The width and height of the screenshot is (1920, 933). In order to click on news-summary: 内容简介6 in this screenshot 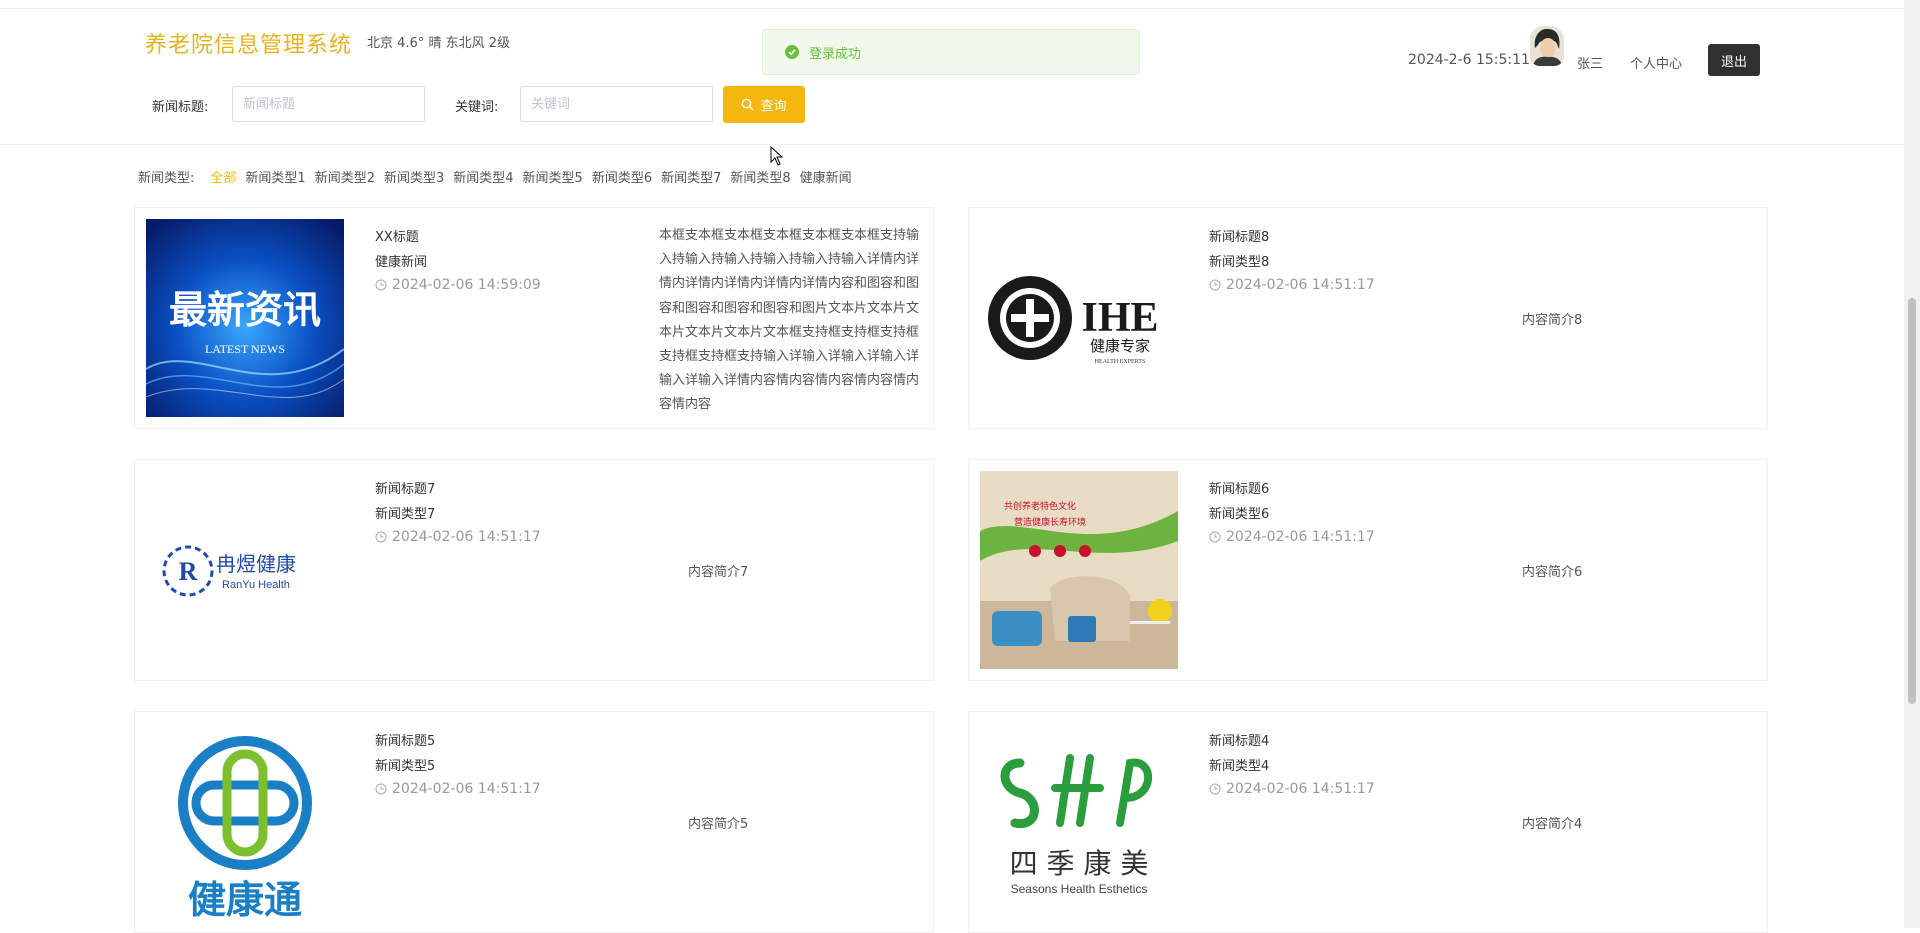, I will do `click(1552, 572)`.